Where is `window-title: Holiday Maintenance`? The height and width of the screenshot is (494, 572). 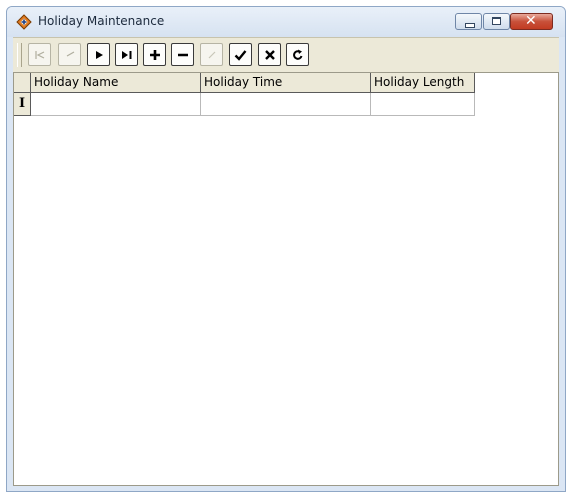
window-title: Holiday Maintenance is located at coordinates (101, 21).